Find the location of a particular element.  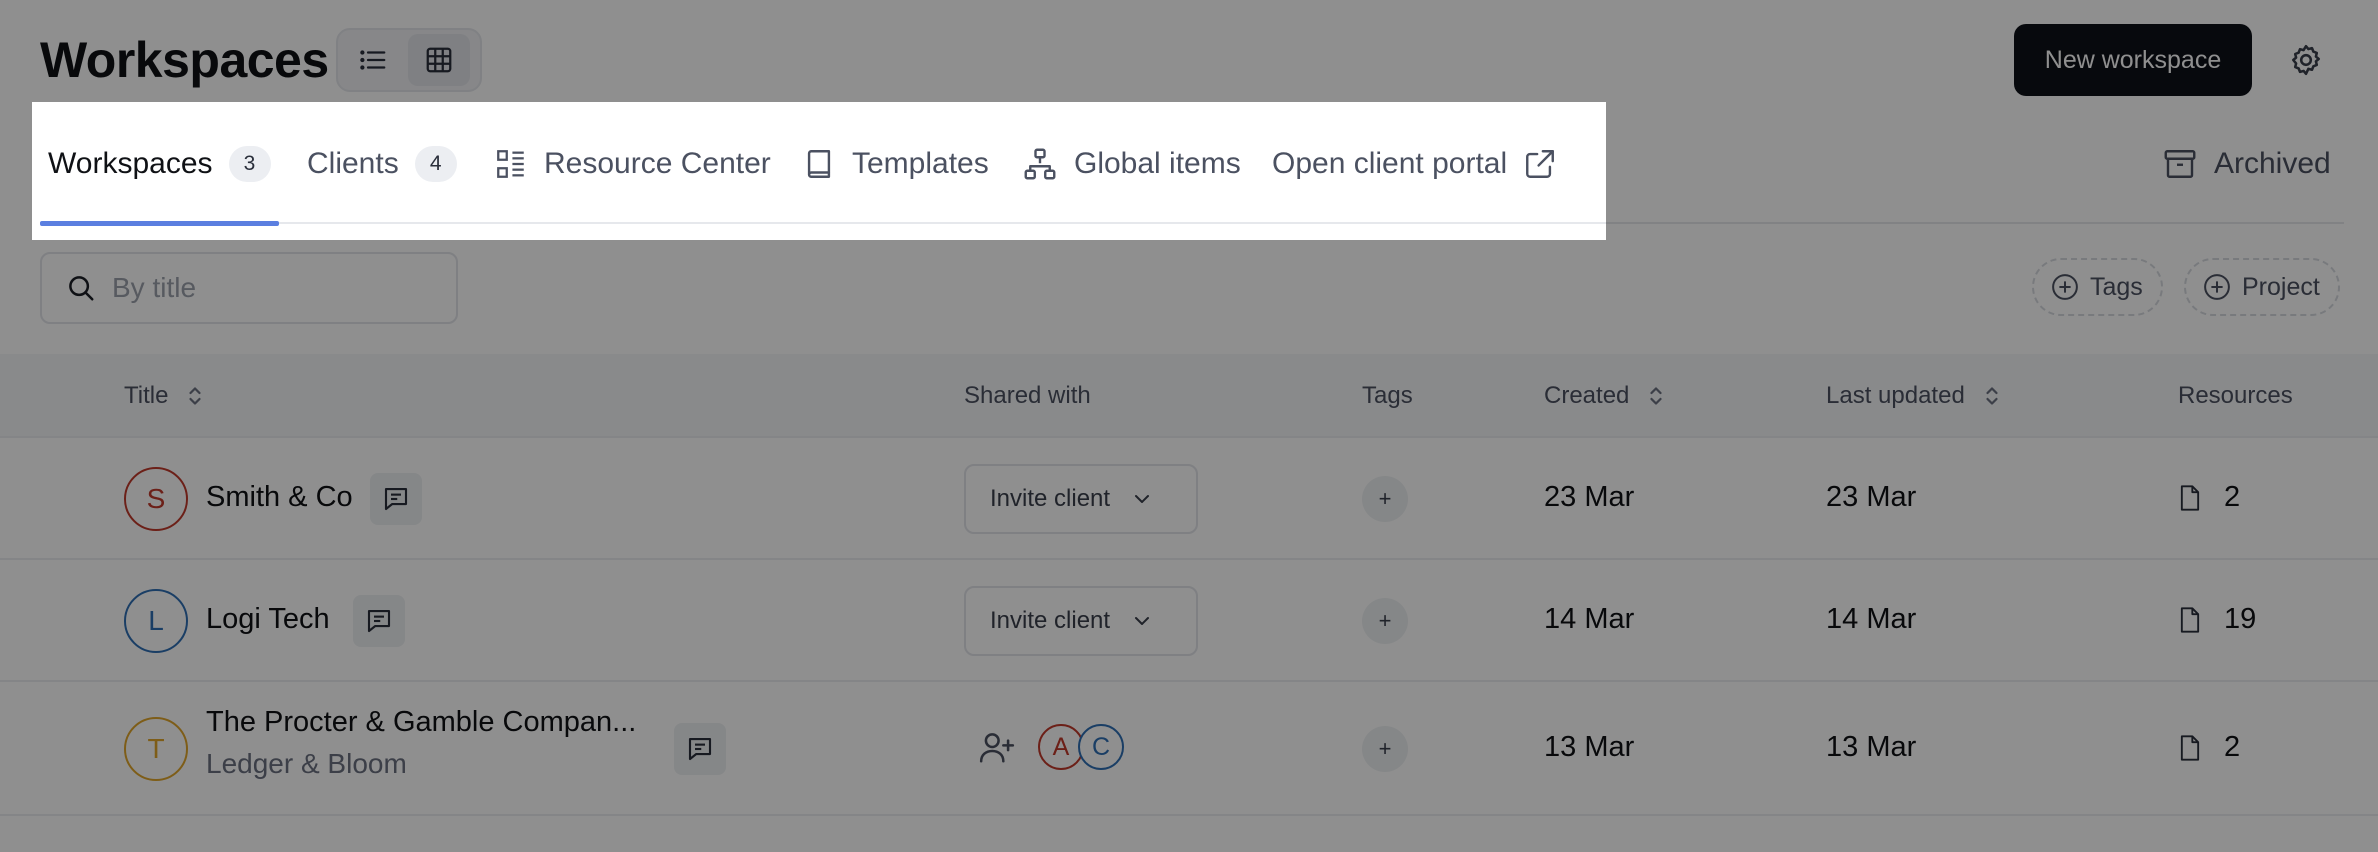

search-input is located at coordinates (272, 288).